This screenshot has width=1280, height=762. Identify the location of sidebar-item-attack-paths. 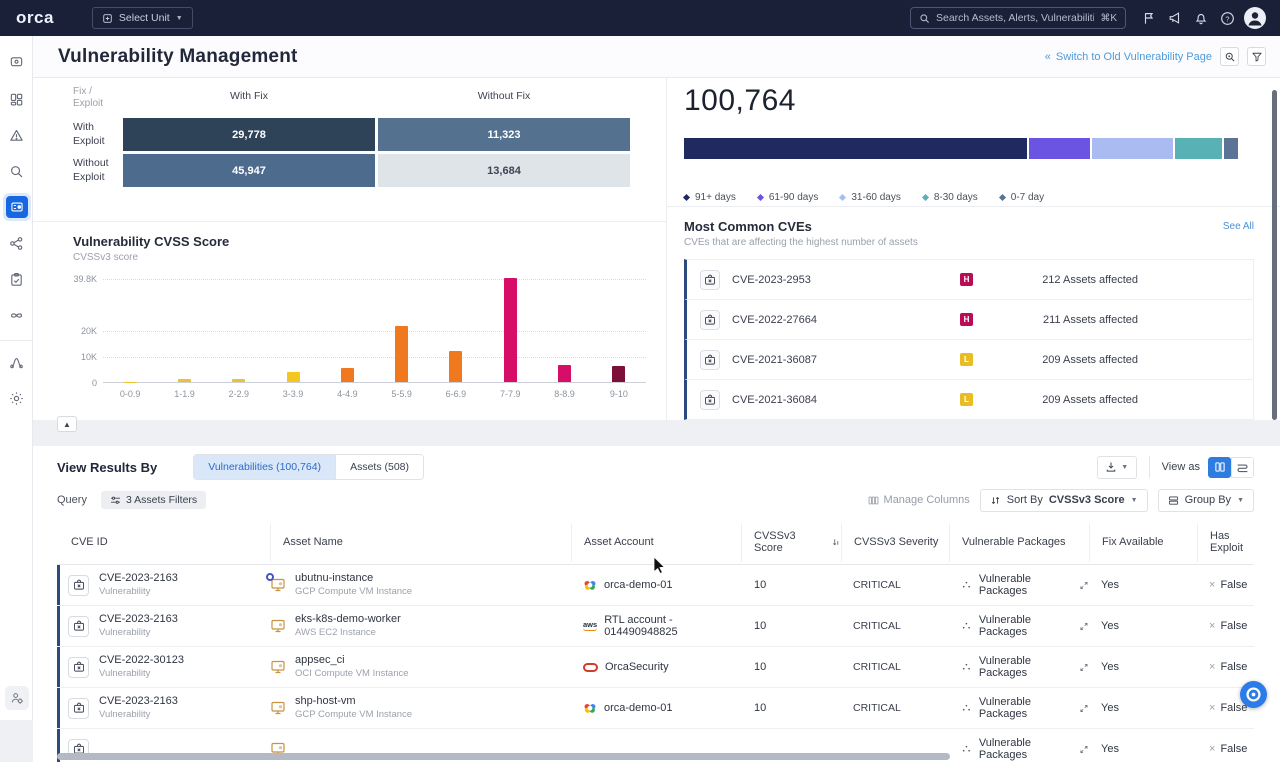
(16, 243).